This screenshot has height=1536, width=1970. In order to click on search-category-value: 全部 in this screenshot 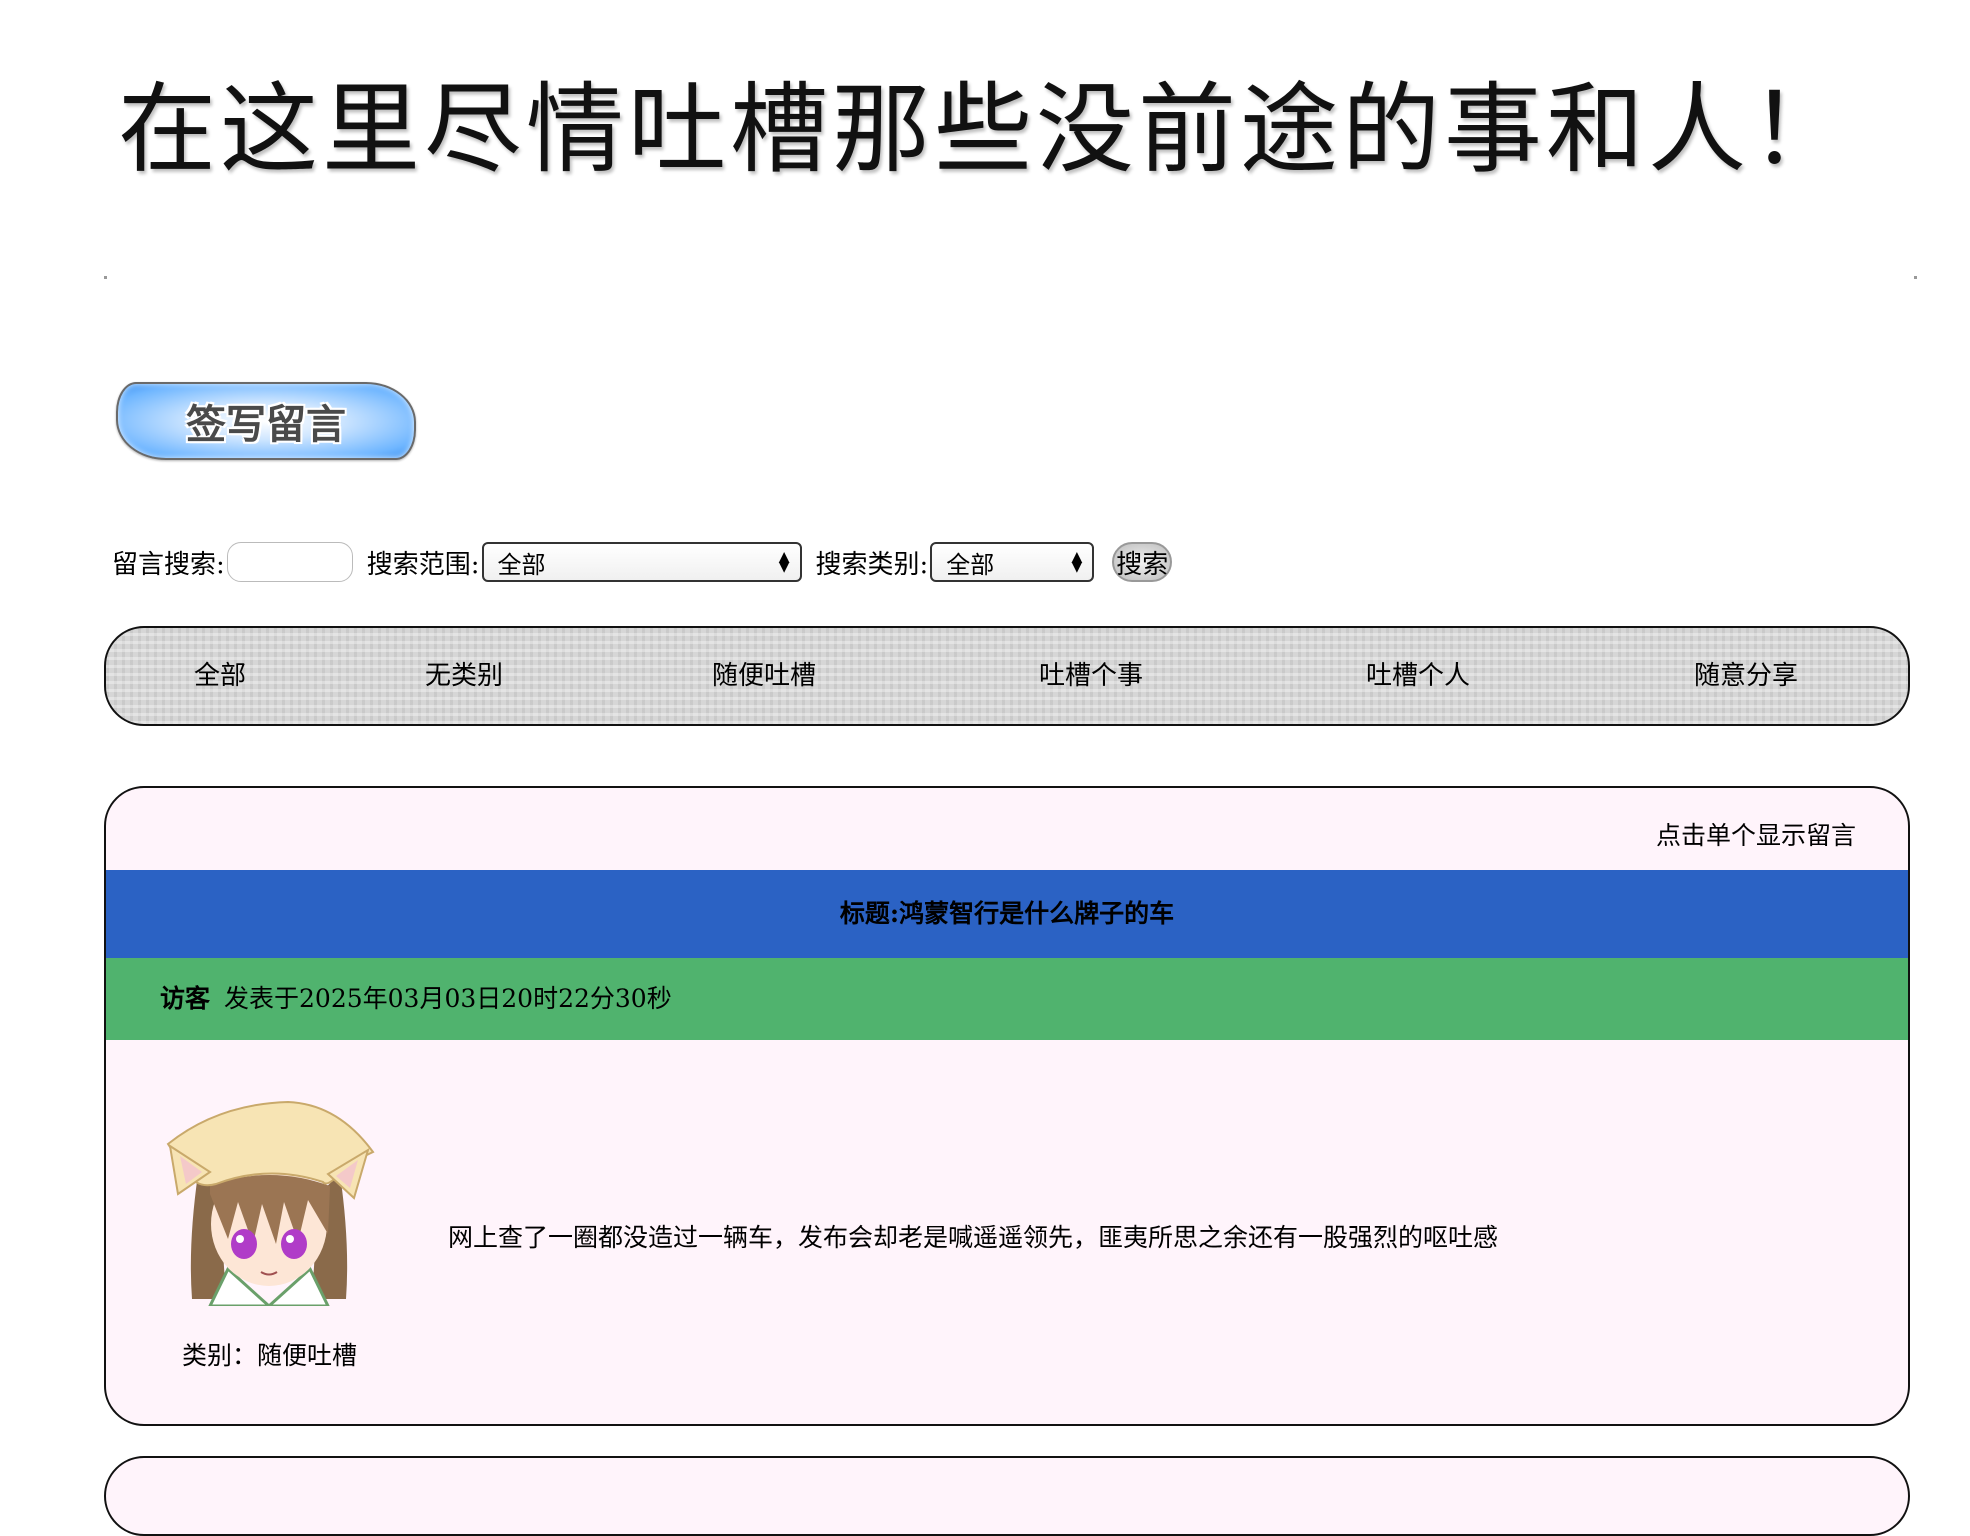, I will do `click(970, 564)`.